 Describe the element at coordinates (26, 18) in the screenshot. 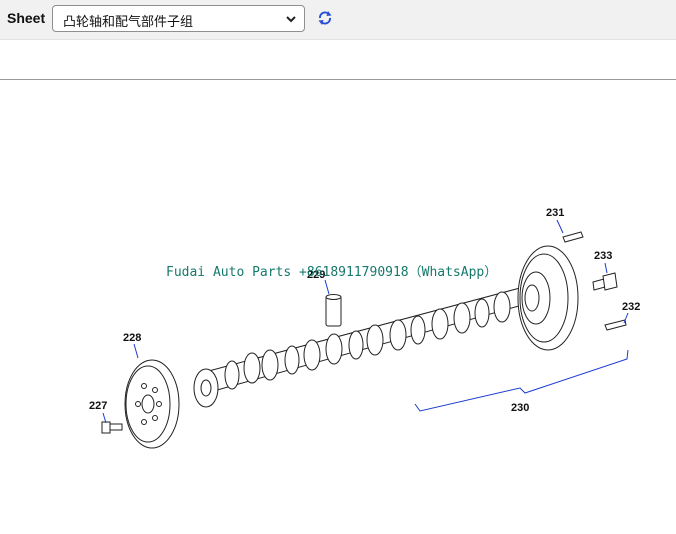

I see `sheet-label: Sheet` at that location.